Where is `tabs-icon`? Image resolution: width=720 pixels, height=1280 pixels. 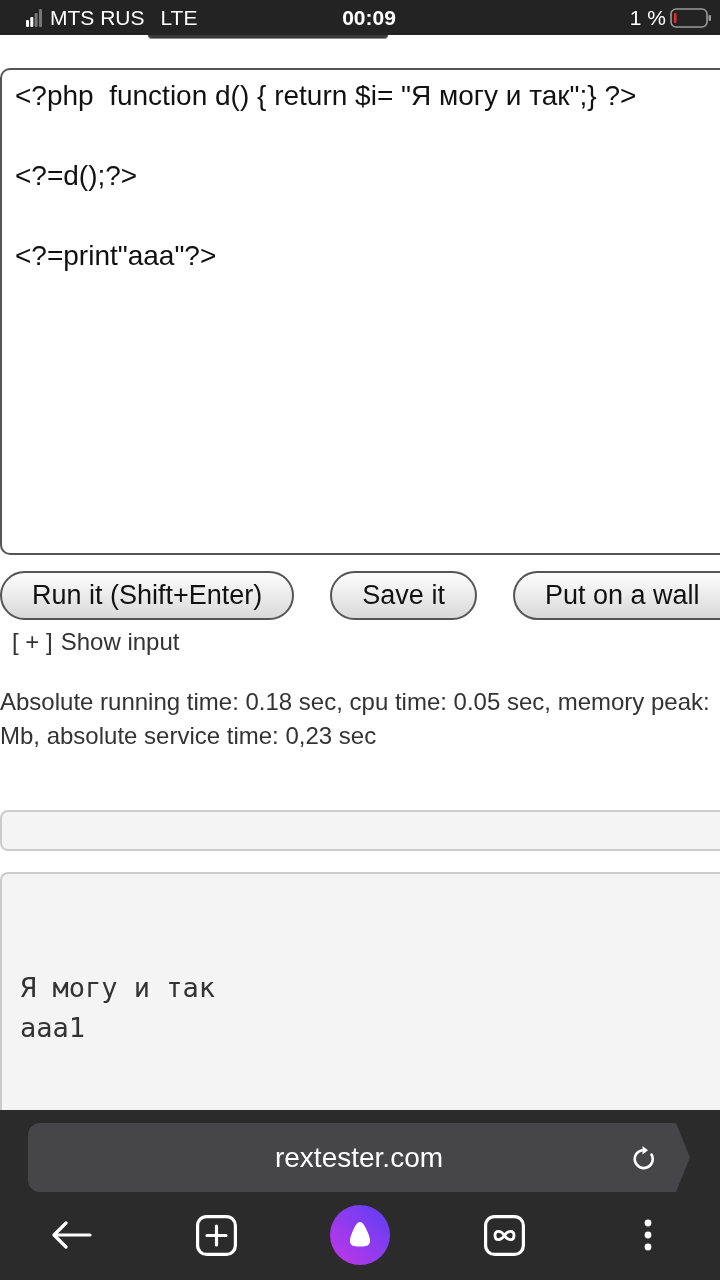 tabs-icon is located at coordinates (504, 1235).